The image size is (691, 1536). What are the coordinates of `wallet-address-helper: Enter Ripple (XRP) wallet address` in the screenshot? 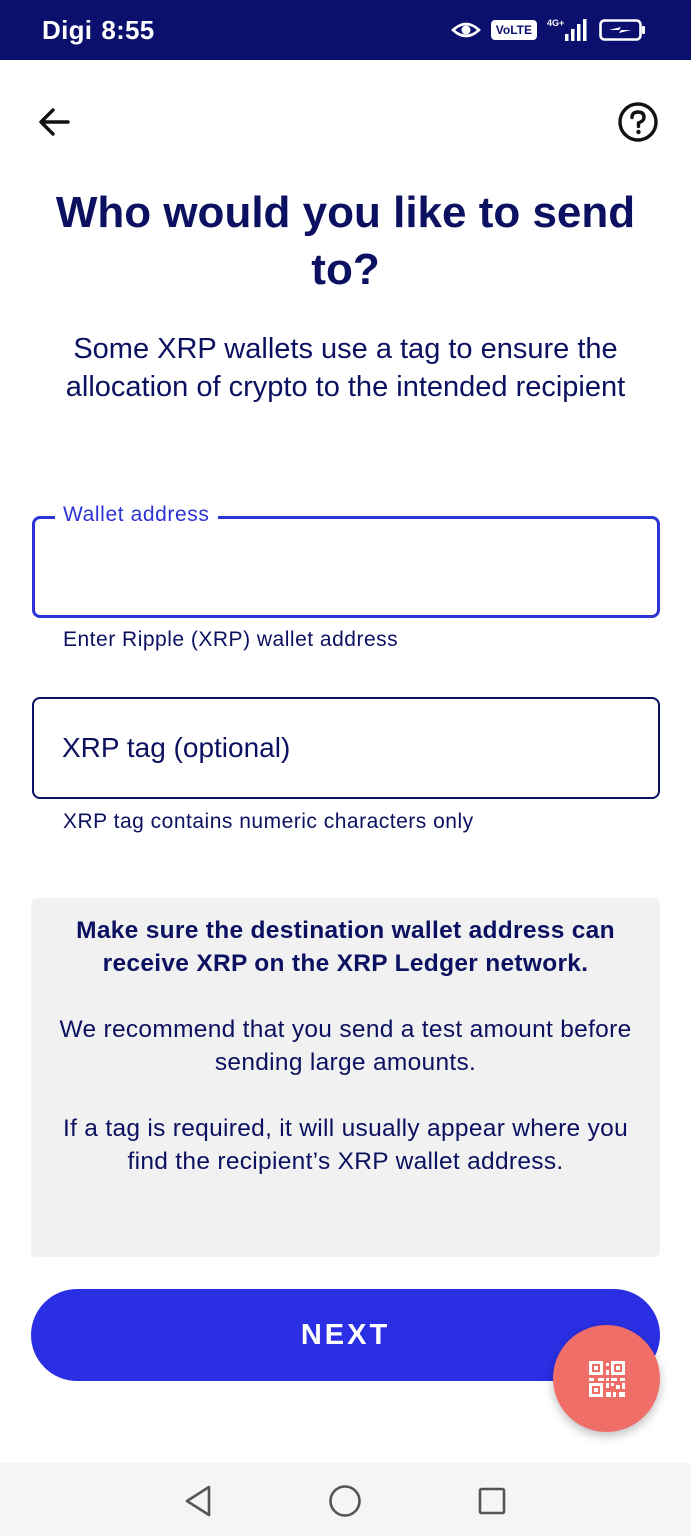 It's located at (231, 639).